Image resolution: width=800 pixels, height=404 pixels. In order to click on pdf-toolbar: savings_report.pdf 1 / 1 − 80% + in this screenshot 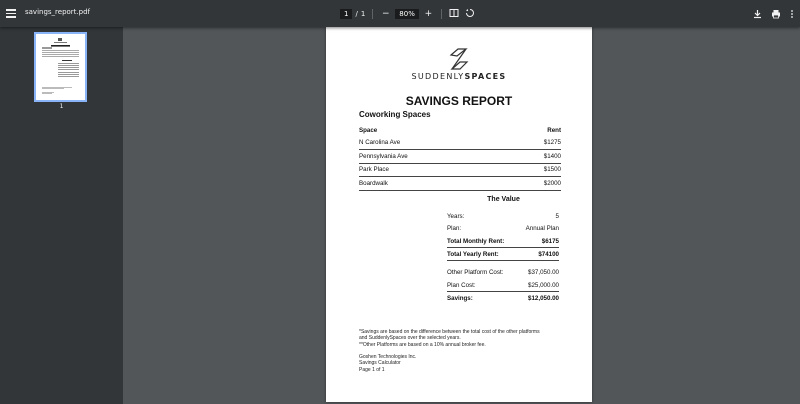, I will do `click(400, 13)`.